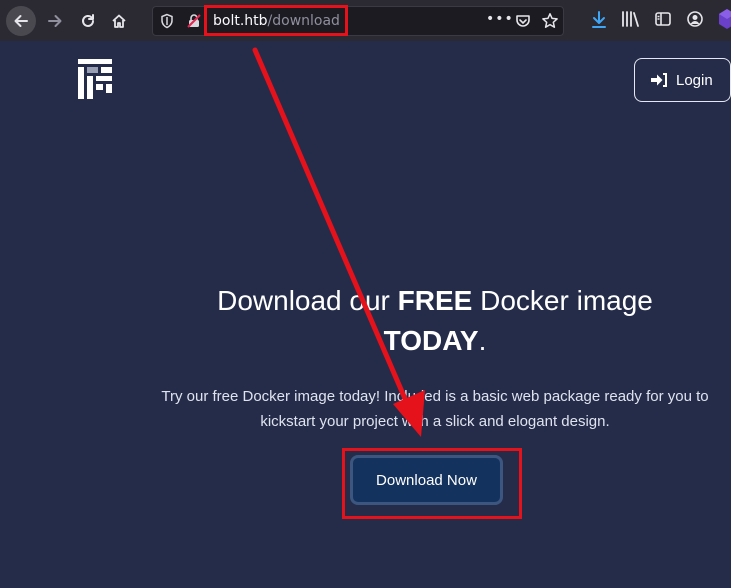 The height and width of the screenshot is (588, 731). Describe the element at coordinates (659, 80) in the screenshot. I see `sign-in-icon` at that location.